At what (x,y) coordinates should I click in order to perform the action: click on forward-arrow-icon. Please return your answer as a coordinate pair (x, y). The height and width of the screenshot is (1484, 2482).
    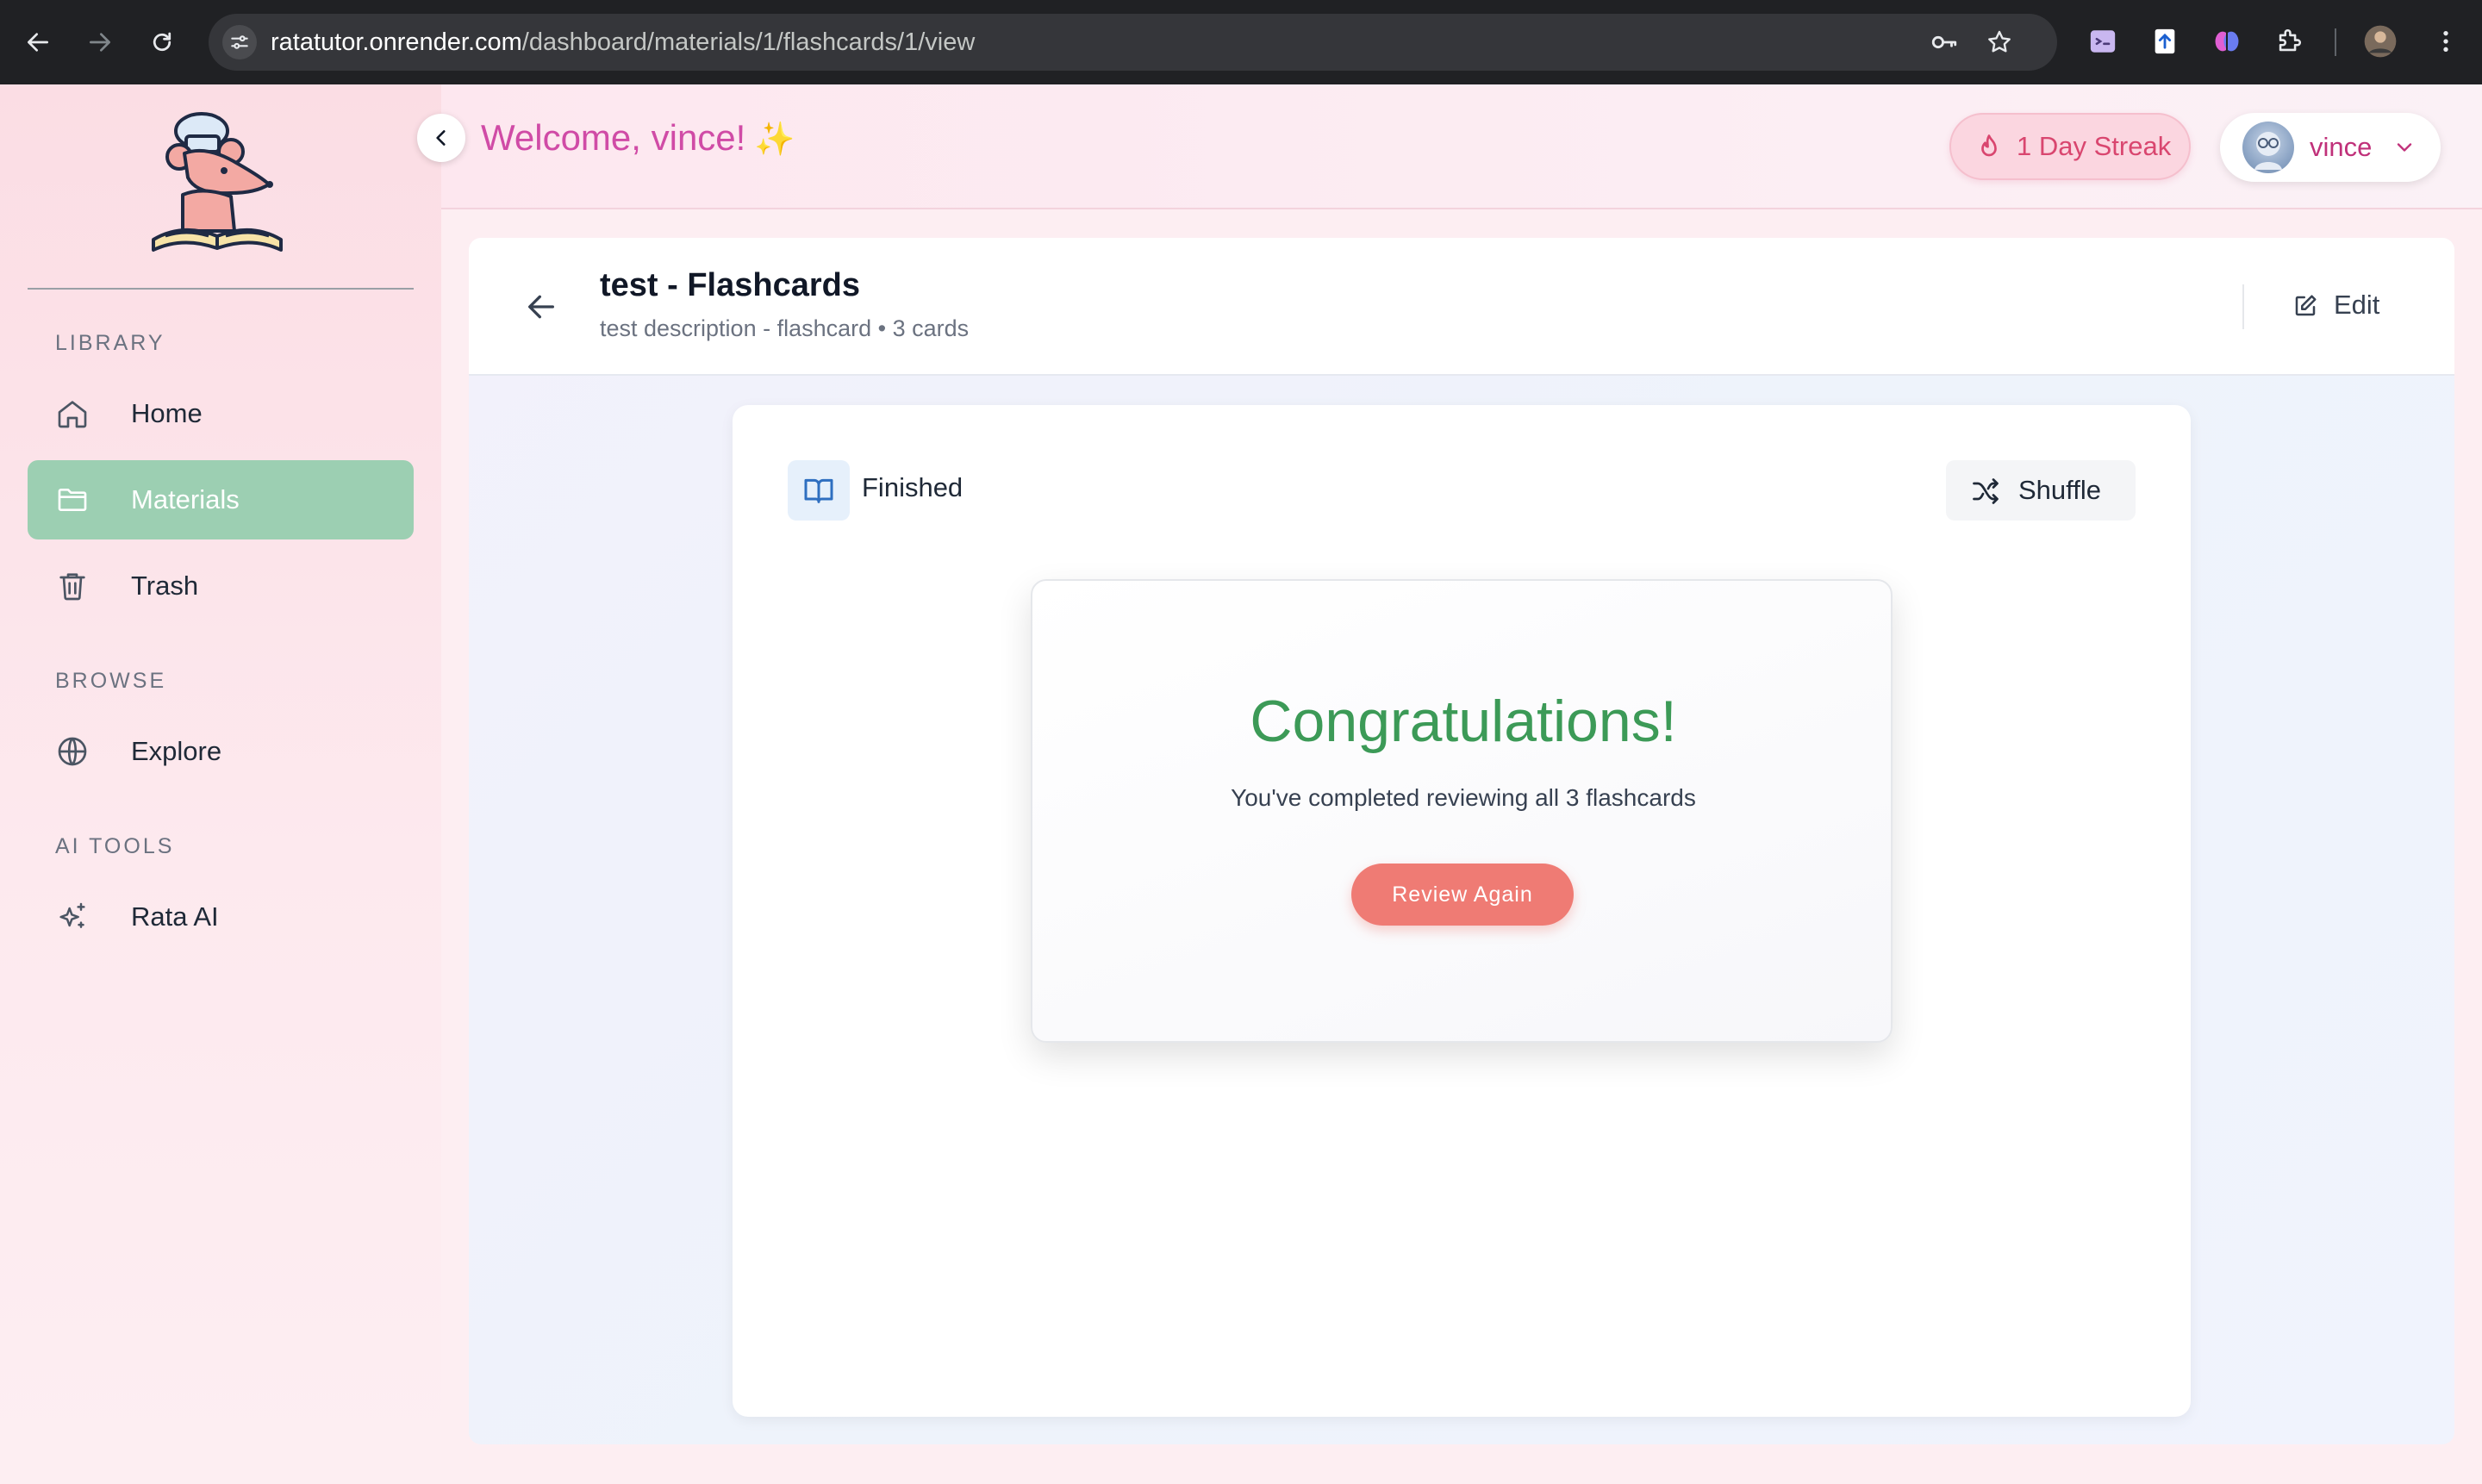
    Looking at the image, I should click on (100, 42).